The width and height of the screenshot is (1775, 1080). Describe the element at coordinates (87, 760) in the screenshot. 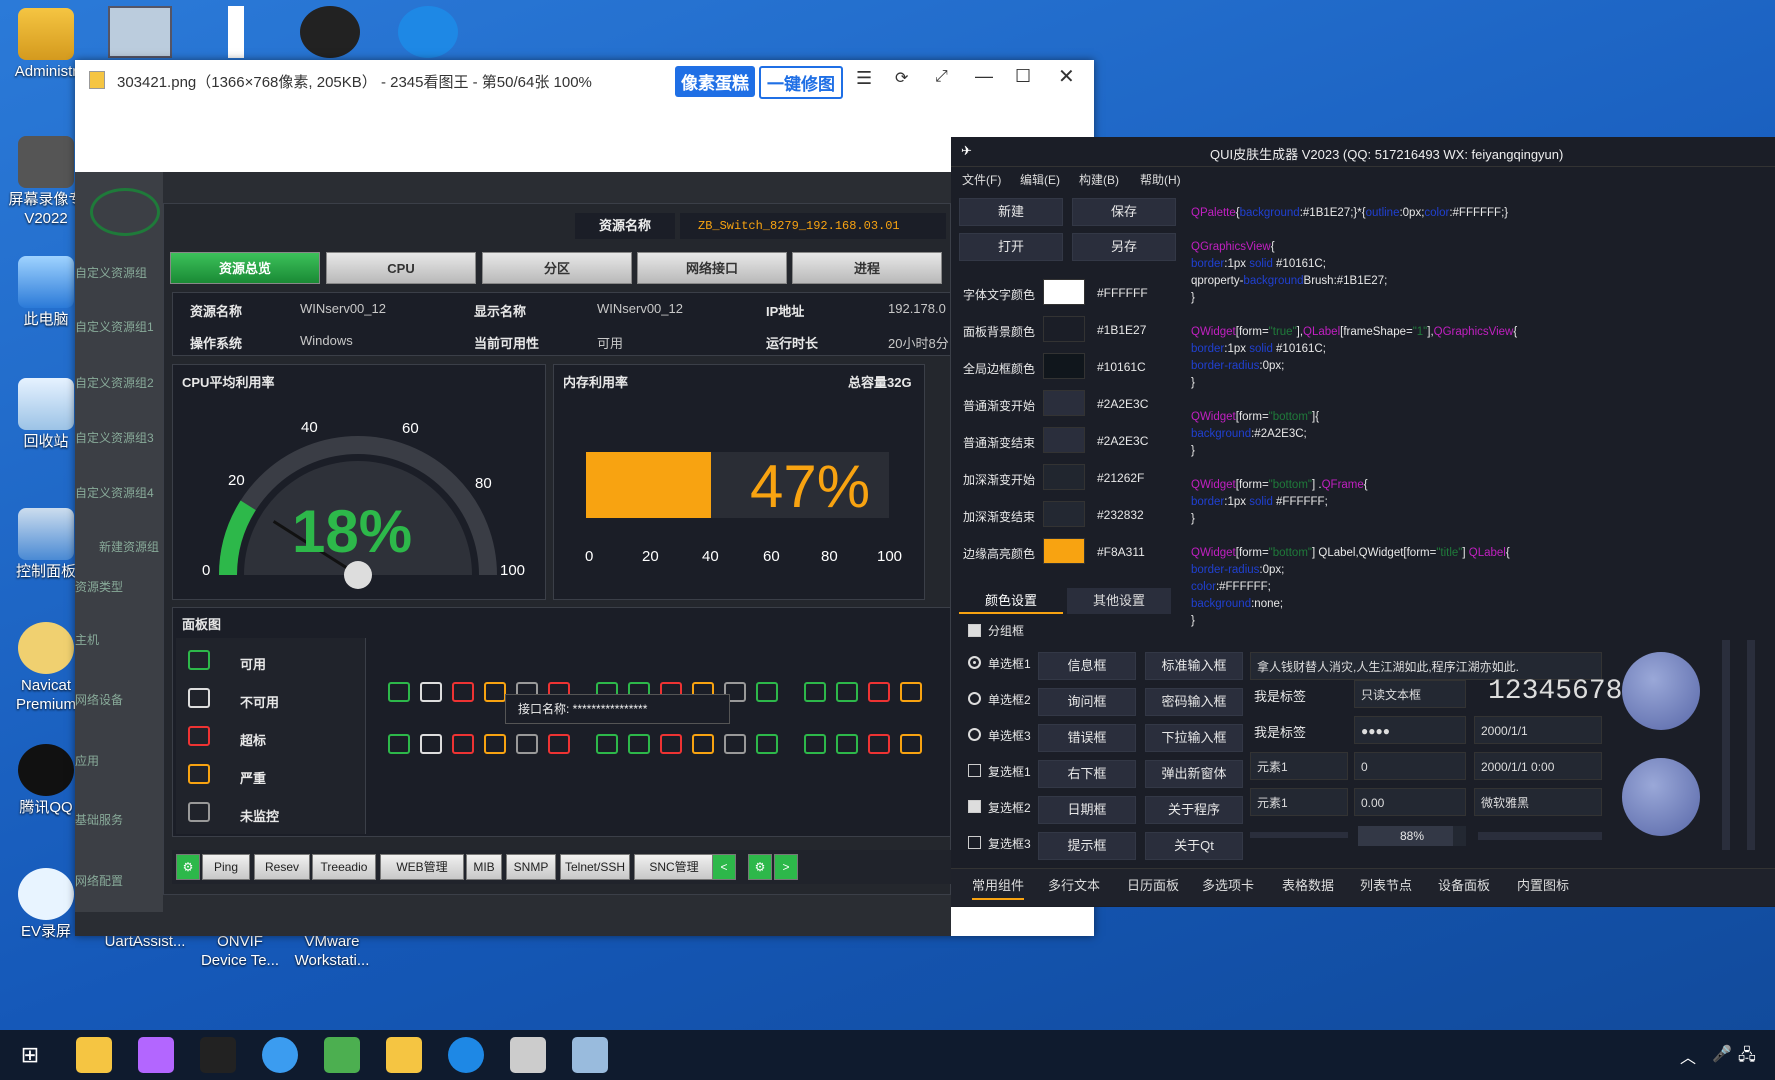

I see `nav-item: 应用` at that location.